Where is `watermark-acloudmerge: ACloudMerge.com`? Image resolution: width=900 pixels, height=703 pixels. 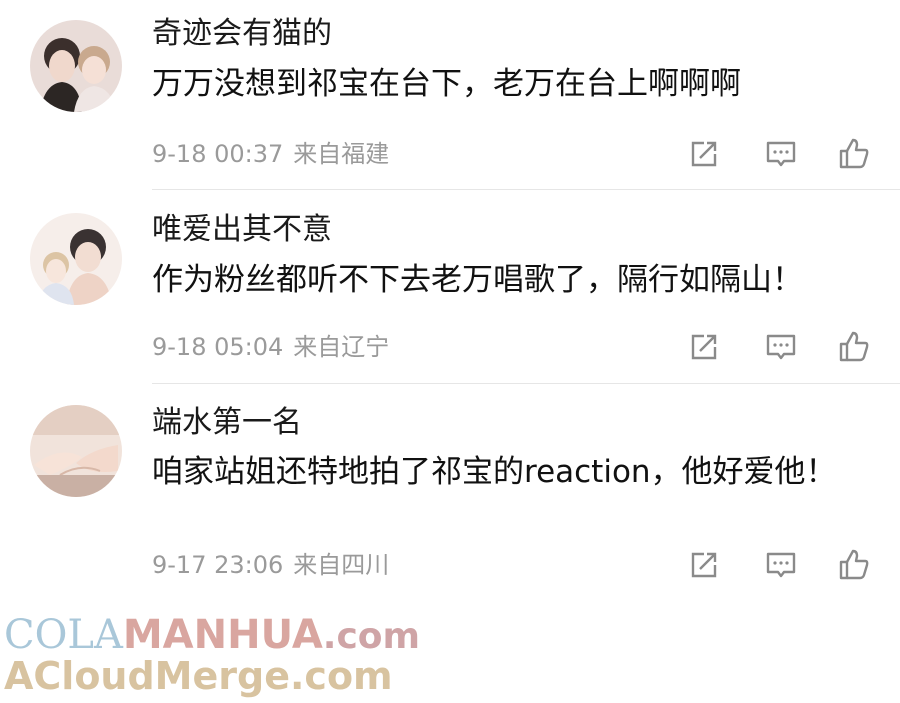
watermark-acloudmerge: ACloudMerge.com is located at coordinates (198, 676).